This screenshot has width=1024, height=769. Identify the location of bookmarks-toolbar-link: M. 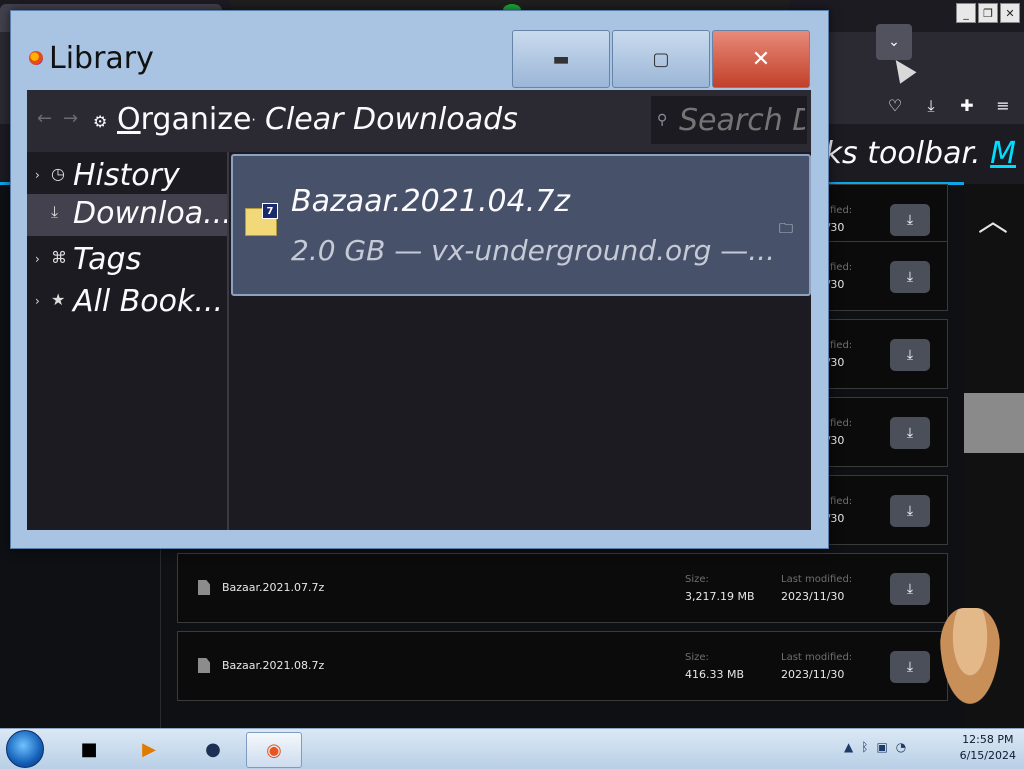
(1003, 153).